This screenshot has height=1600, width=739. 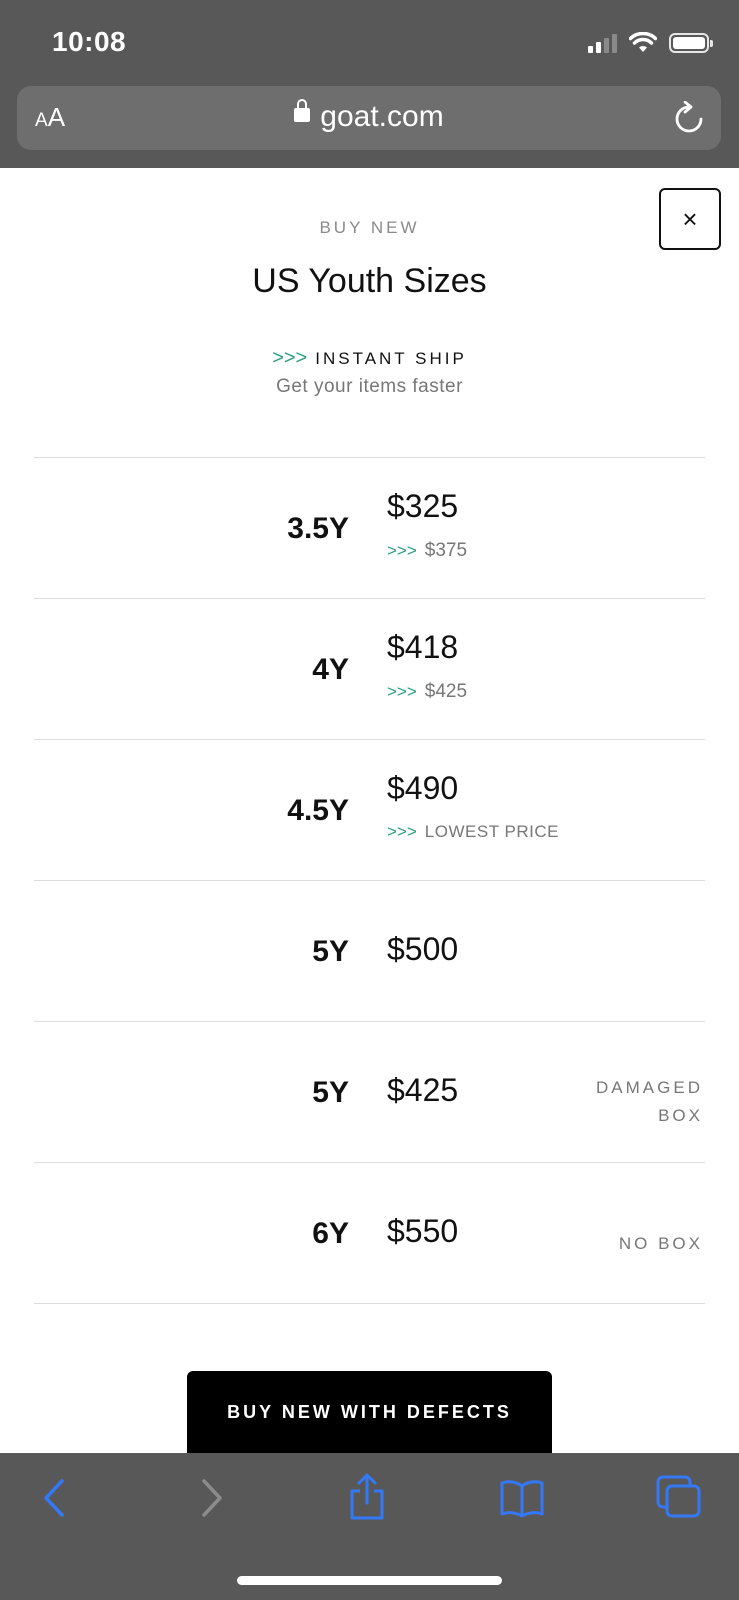 I want to click on address-bar: AA goat.com, so click(x=369, y=118).